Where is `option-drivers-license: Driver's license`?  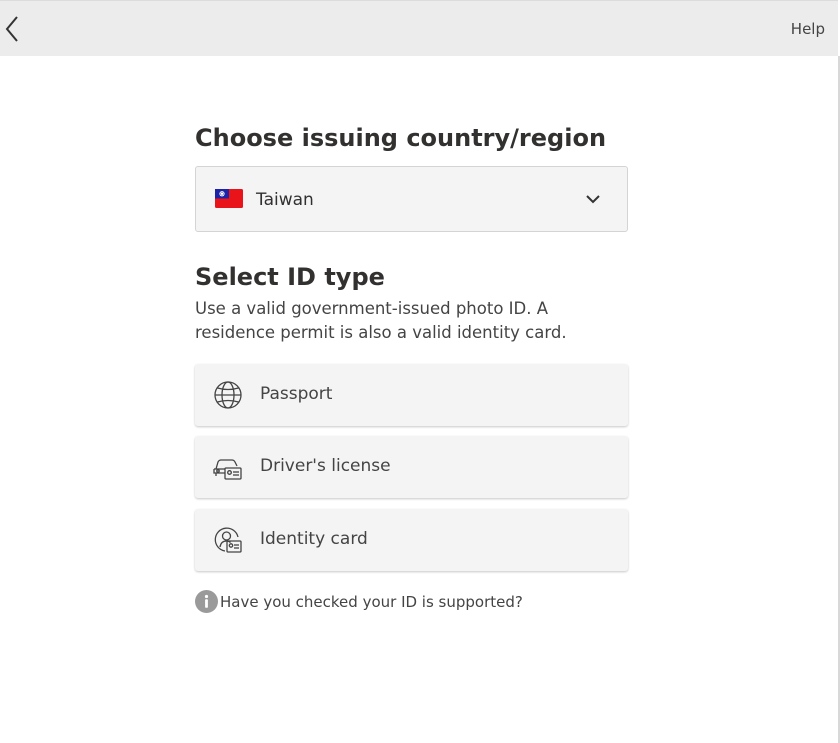 option-drivers-license: Driver's license is located at coordinates (411, 467).